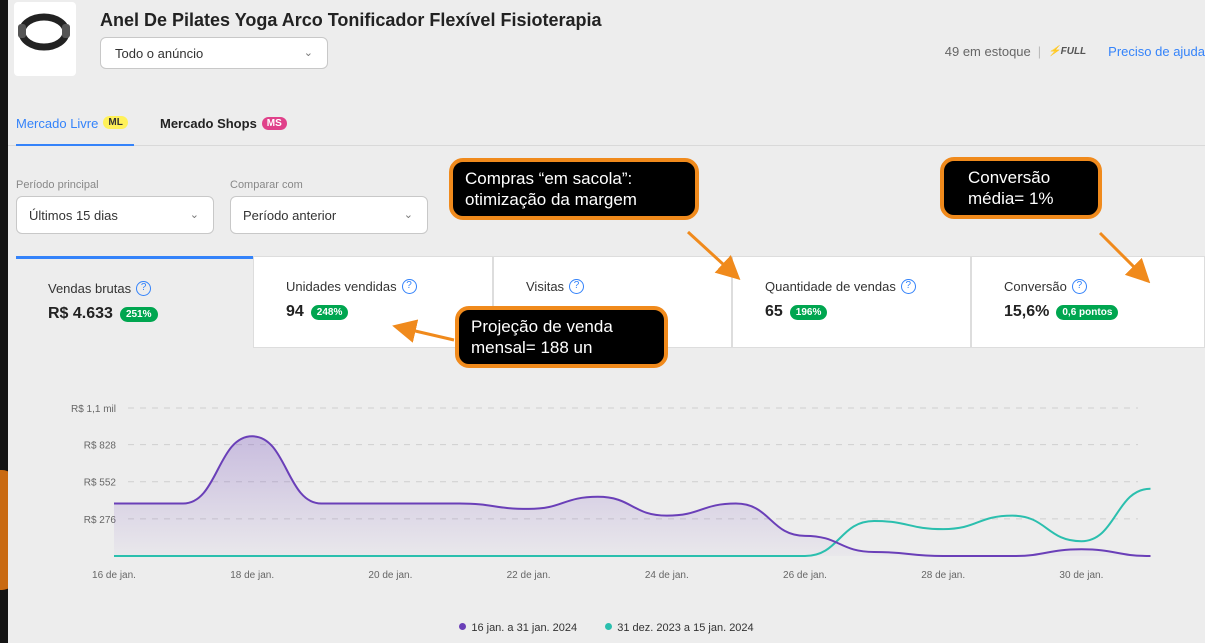 This screenshot has height=643, width=1205. Describe the element at coordinates (679, 628) in the screenshot. I see `legend-item-previous: 31 dez. 2023 a 15 jan. 2024` at that location.